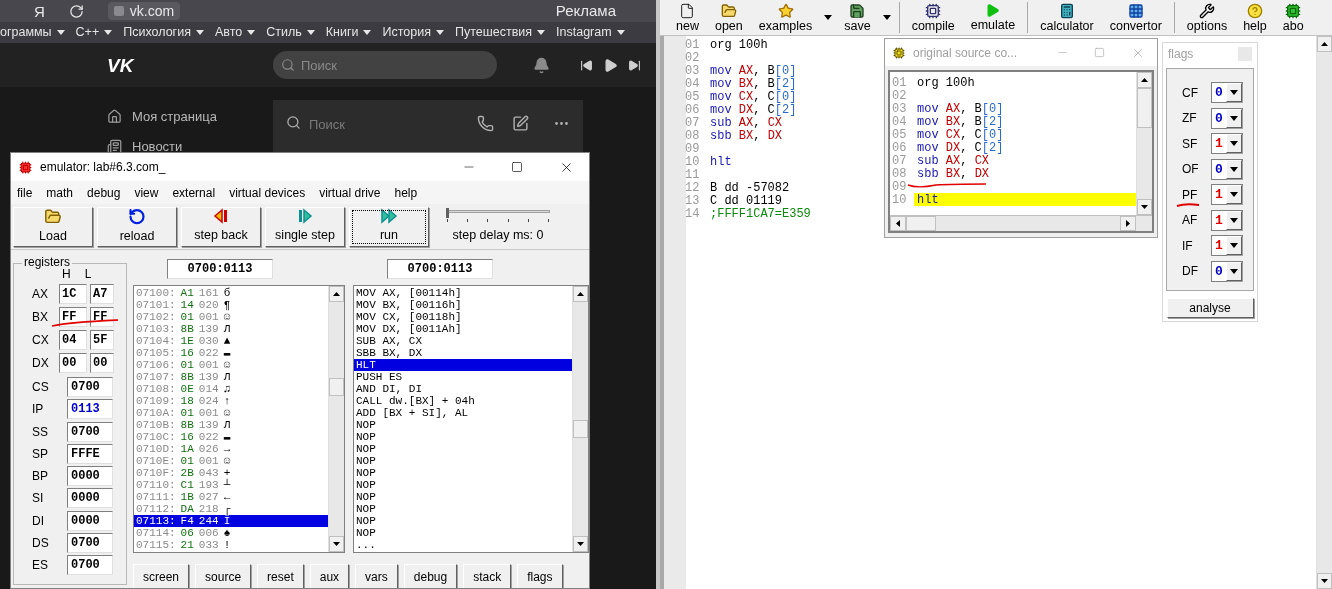  What do you see at coordinates (933, 17) in the screenshot?
I see `toolbar-button: compile` at bounding box center [933, 17].